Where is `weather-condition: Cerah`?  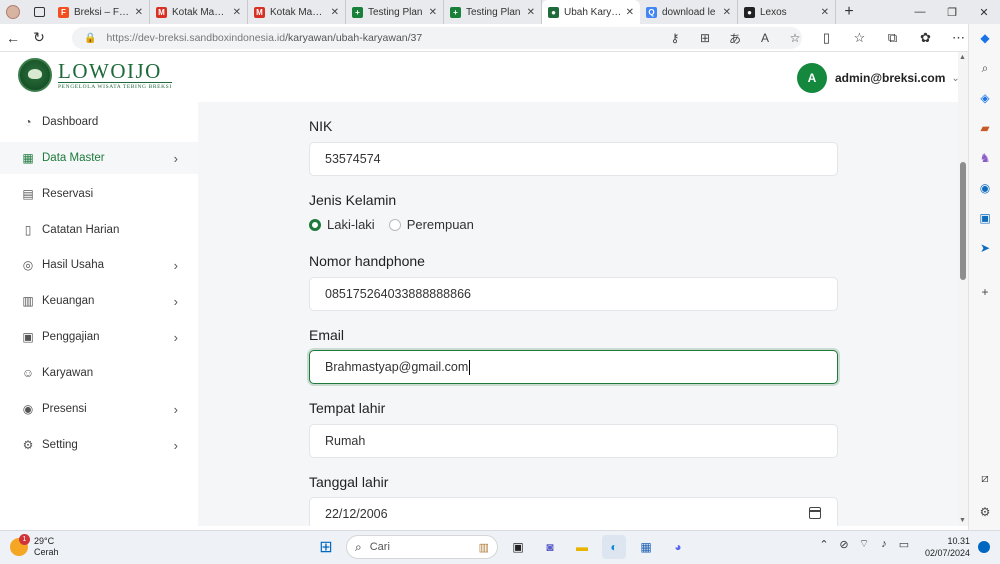
weather-condition: Cerah is located at coordinates (46, 552).